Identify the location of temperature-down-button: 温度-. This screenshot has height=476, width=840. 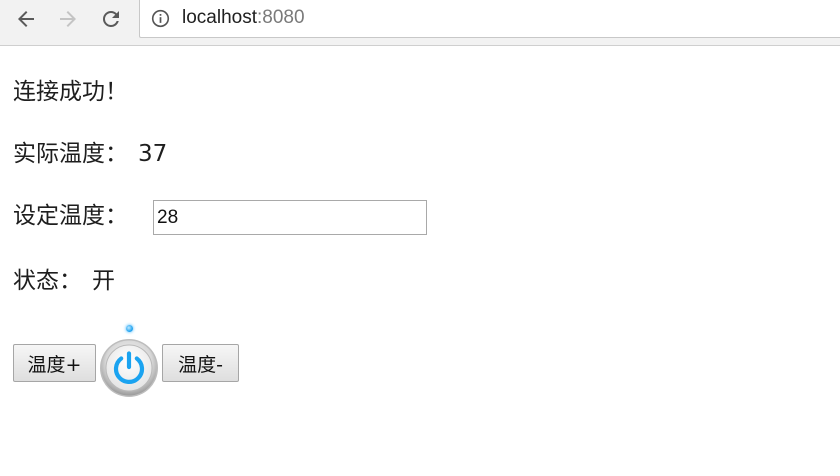
(200, 363).